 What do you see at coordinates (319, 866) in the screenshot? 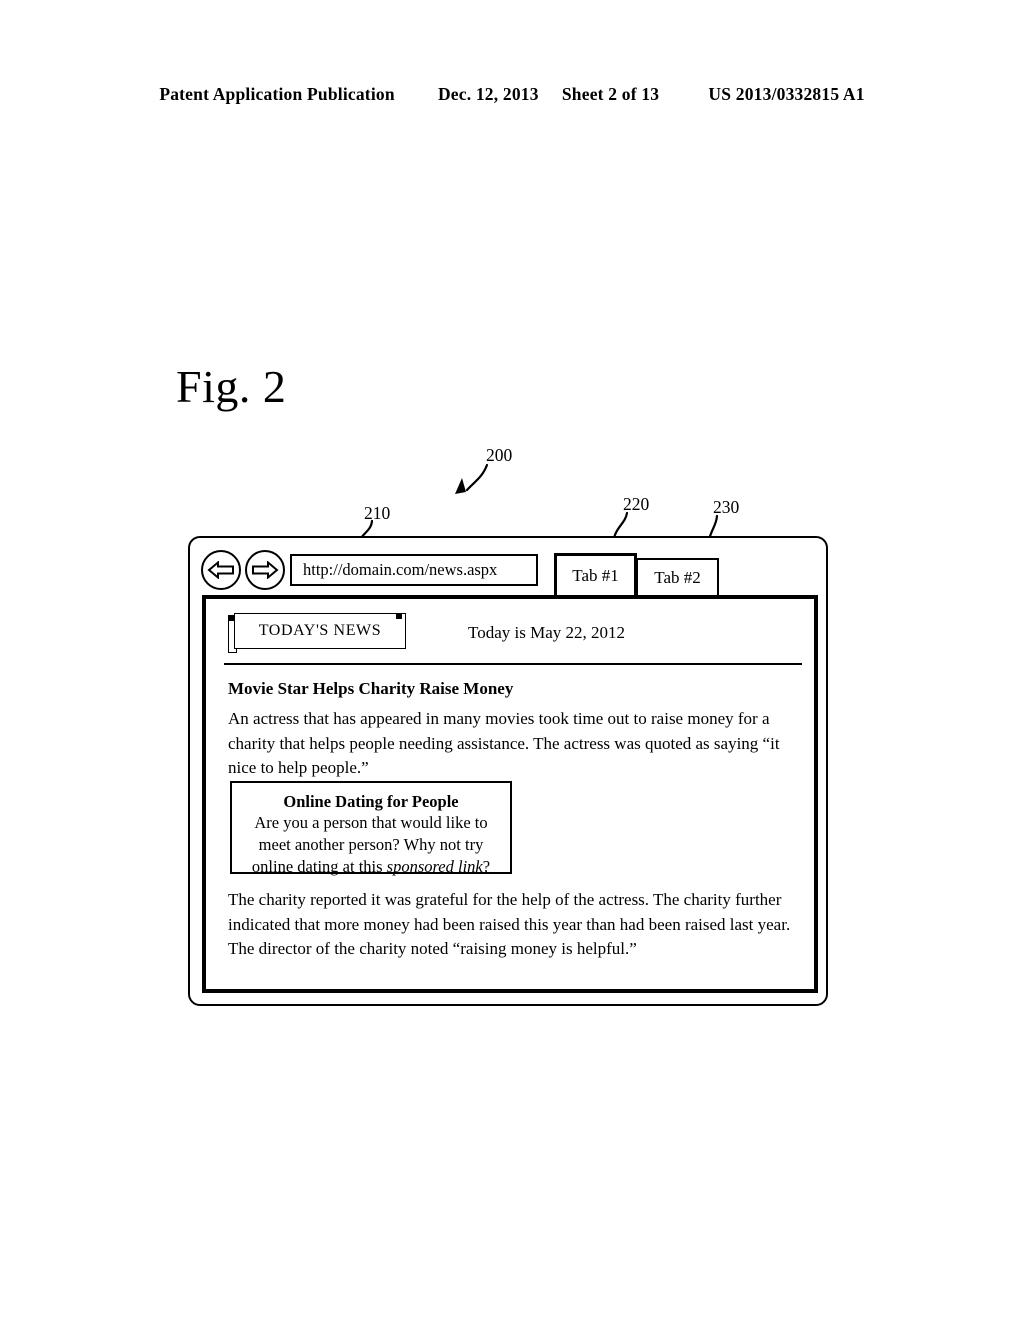
I see `ad-line-3-prefix: online dating at this` at bounding box center [319, 866].